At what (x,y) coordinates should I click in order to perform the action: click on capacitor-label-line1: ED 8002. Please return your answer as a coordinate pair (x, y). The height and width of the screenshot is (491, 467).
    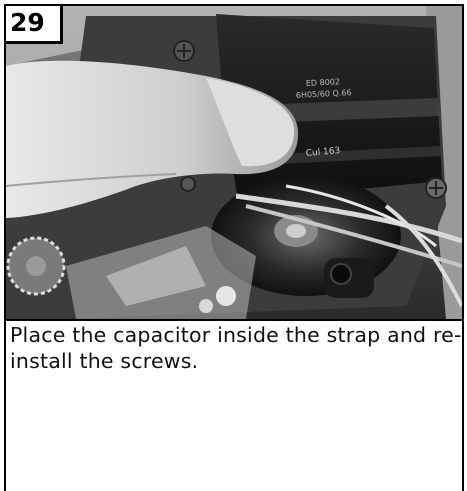
    Looking at the image, I should click on (323, 82).